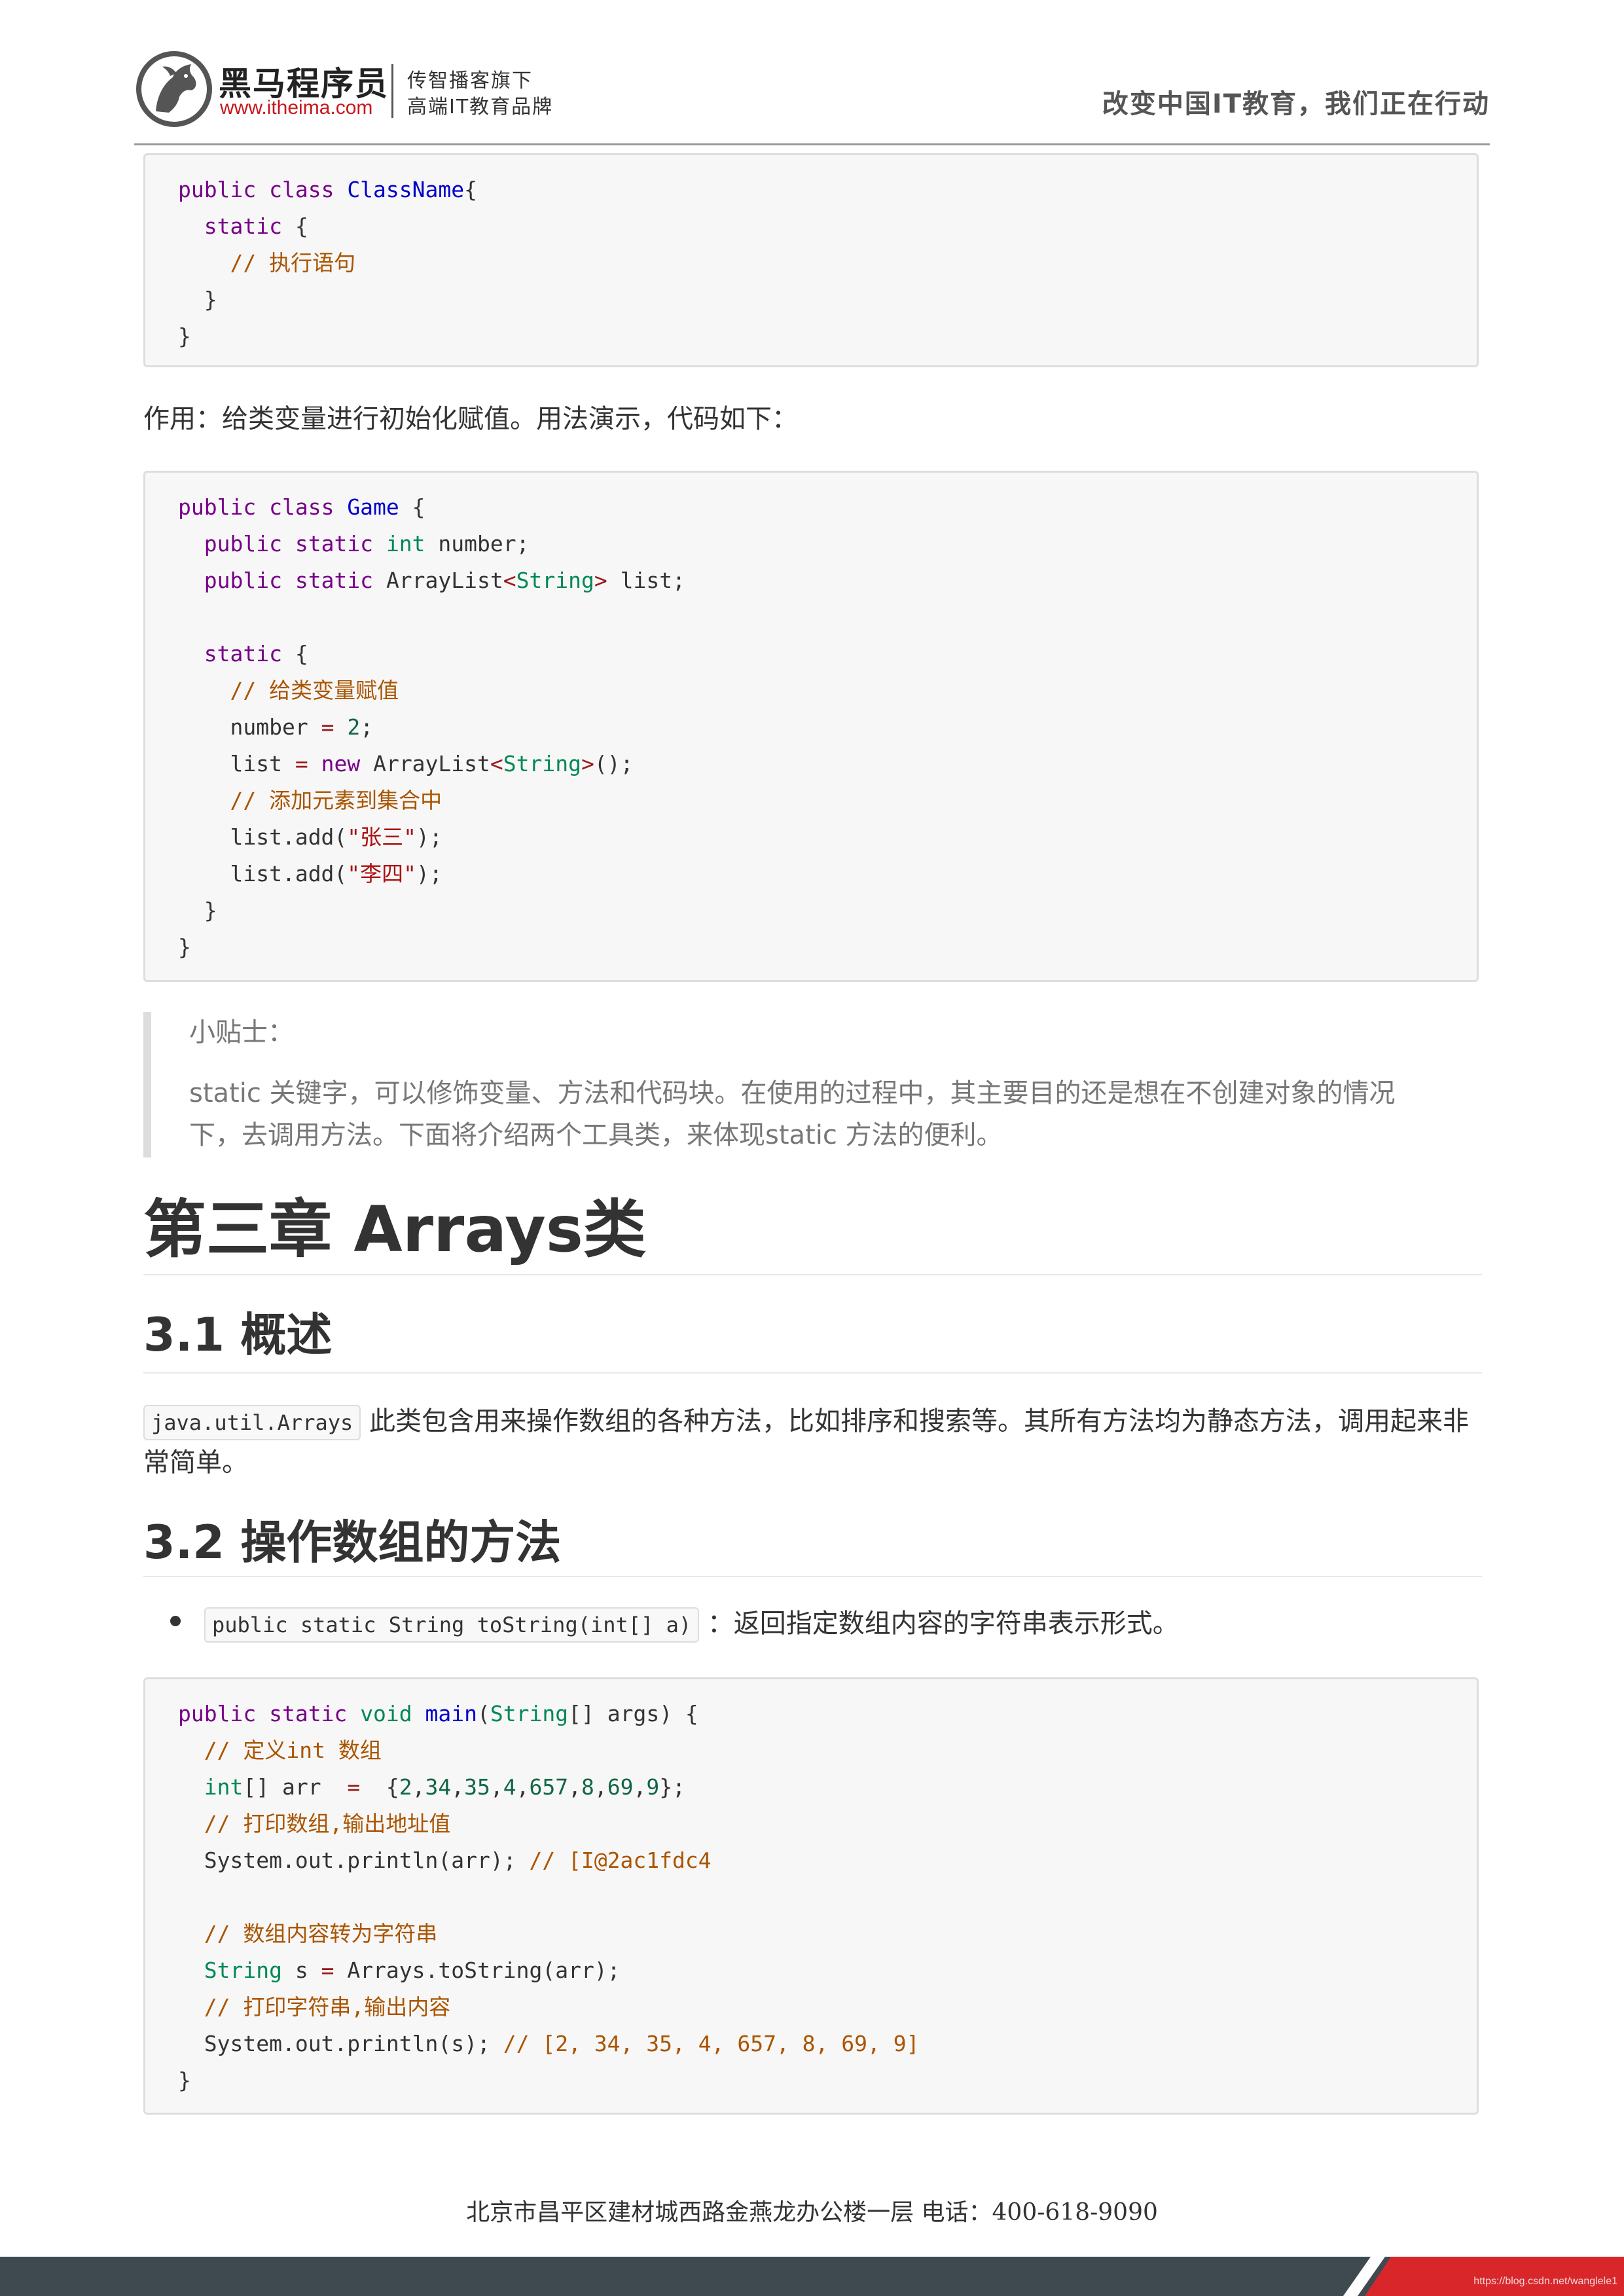  I want to click on horse-head-logo-icon, so click(174, 89).